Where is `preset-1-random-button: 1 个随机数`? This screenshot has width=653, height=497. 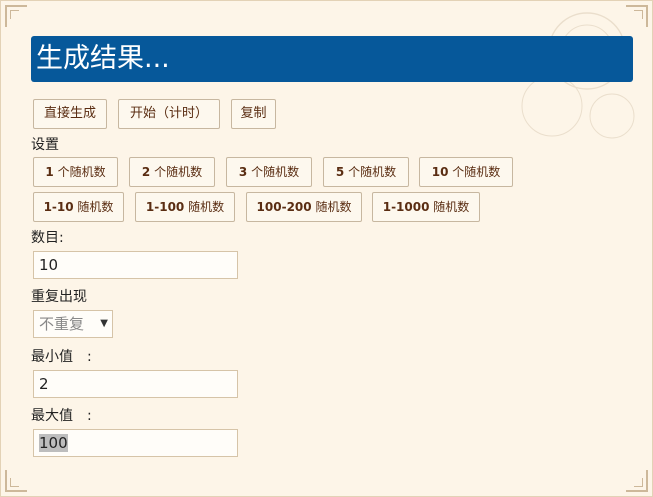
preset-1-random-button: 1 个随机数 is located at coordinates (75, 172).